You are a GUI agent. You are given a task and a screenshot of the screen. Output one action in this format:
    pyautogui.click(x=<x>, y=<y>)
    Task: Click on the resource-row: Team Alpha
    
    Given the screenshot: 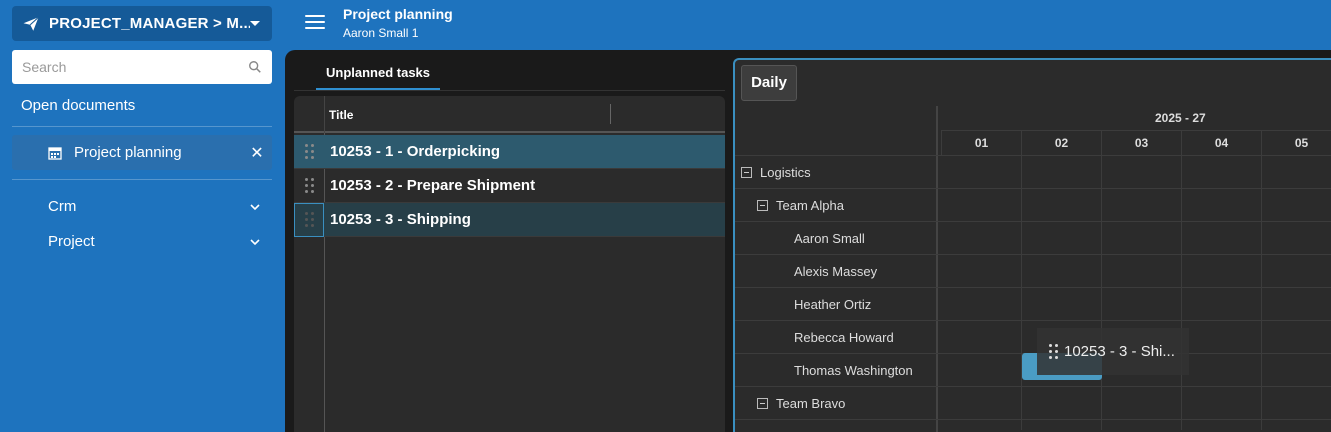 What is the action you would take?
    pyautogui.click(x=833, y=205)
    